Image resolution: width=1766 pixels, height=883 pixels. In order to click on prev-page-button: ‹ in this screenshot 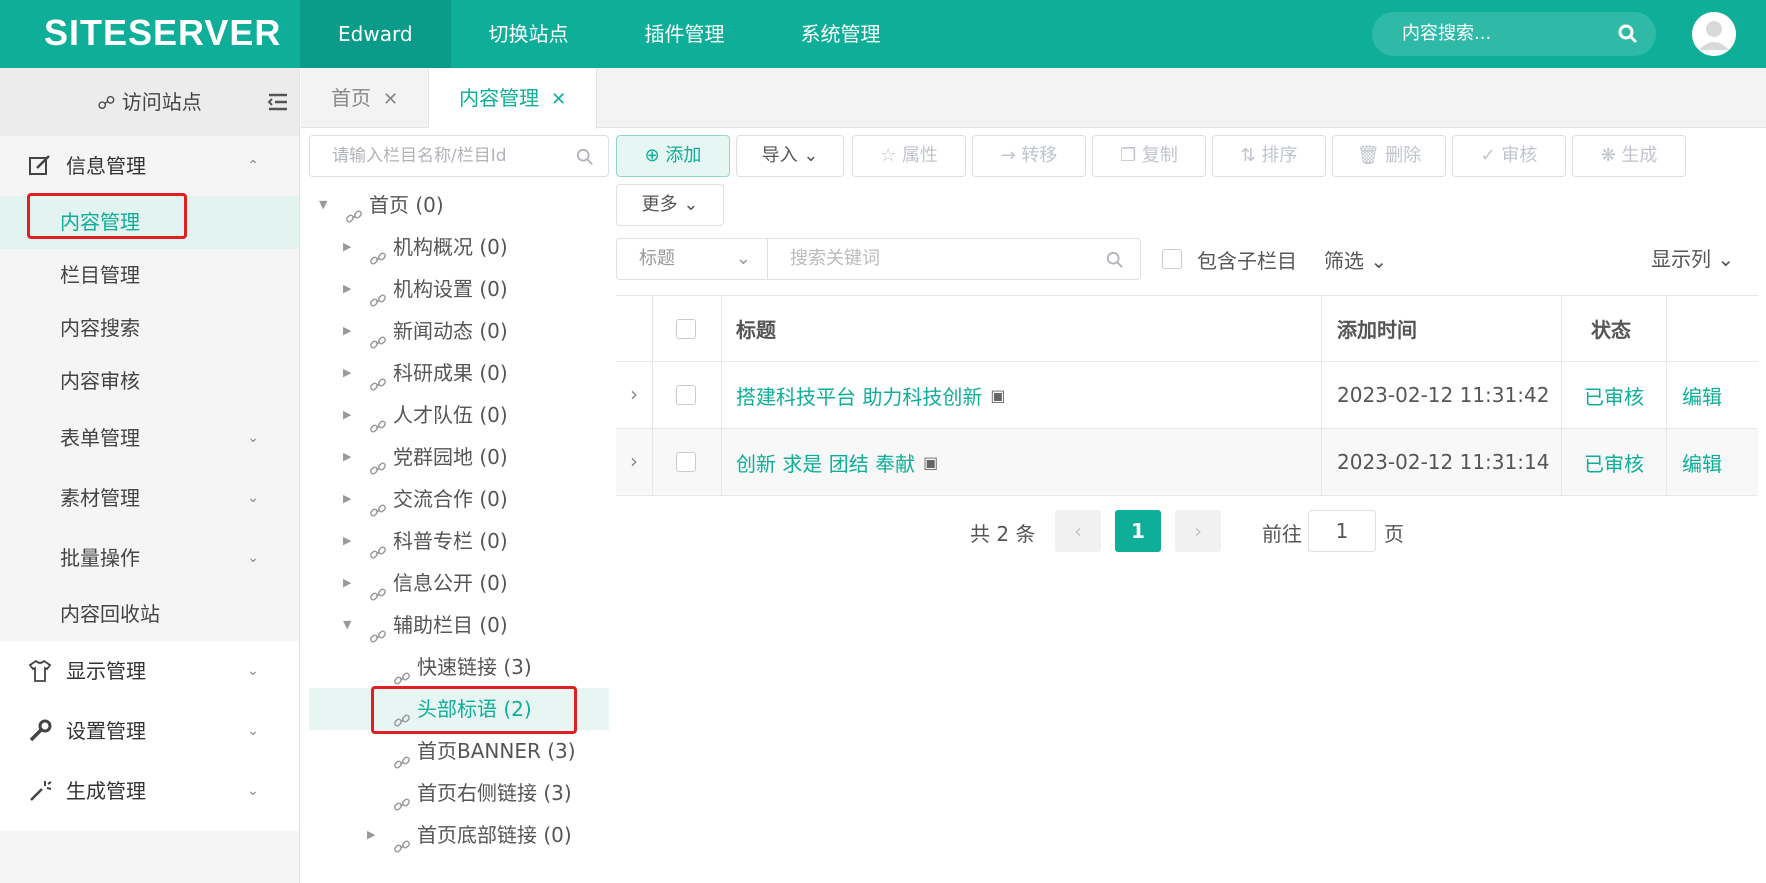, I will do `click(1078, 531)`.